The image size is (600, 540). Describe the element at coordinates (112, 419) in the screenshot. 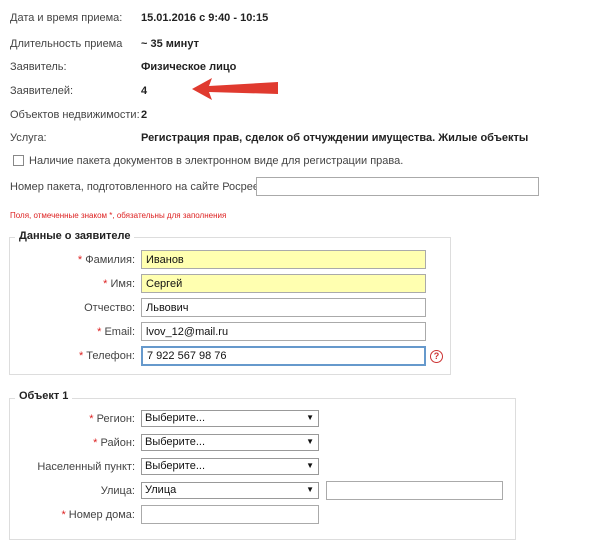

I see `region-field-label: * Регион:` at that location.